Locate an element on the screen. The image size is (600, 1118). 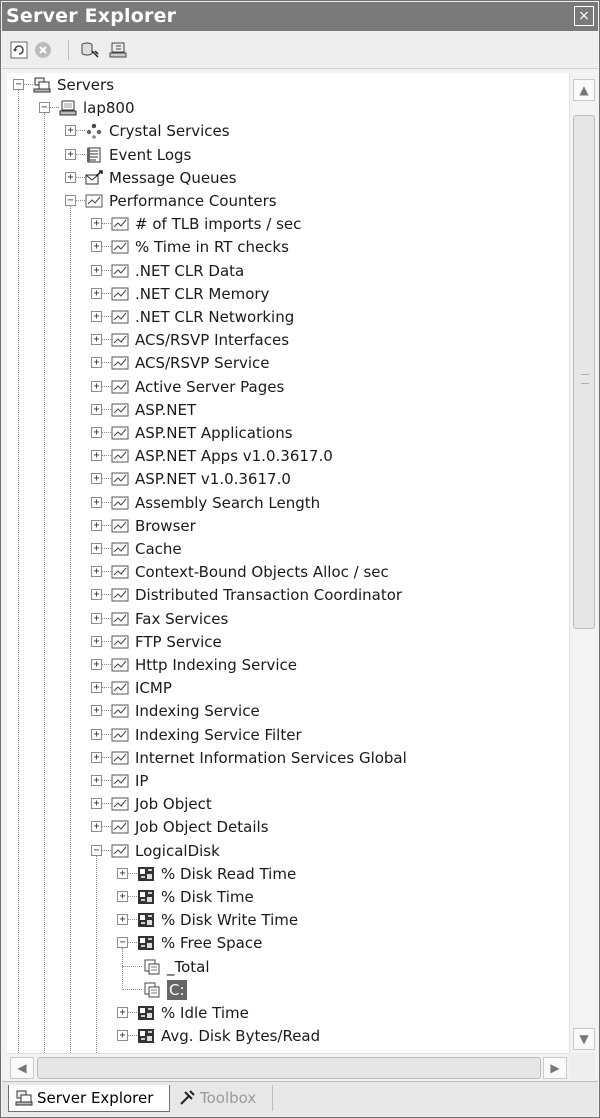
tree-node: + ASP.NET Apps v1.0.3617.0 is located at coordinates (287, 456).